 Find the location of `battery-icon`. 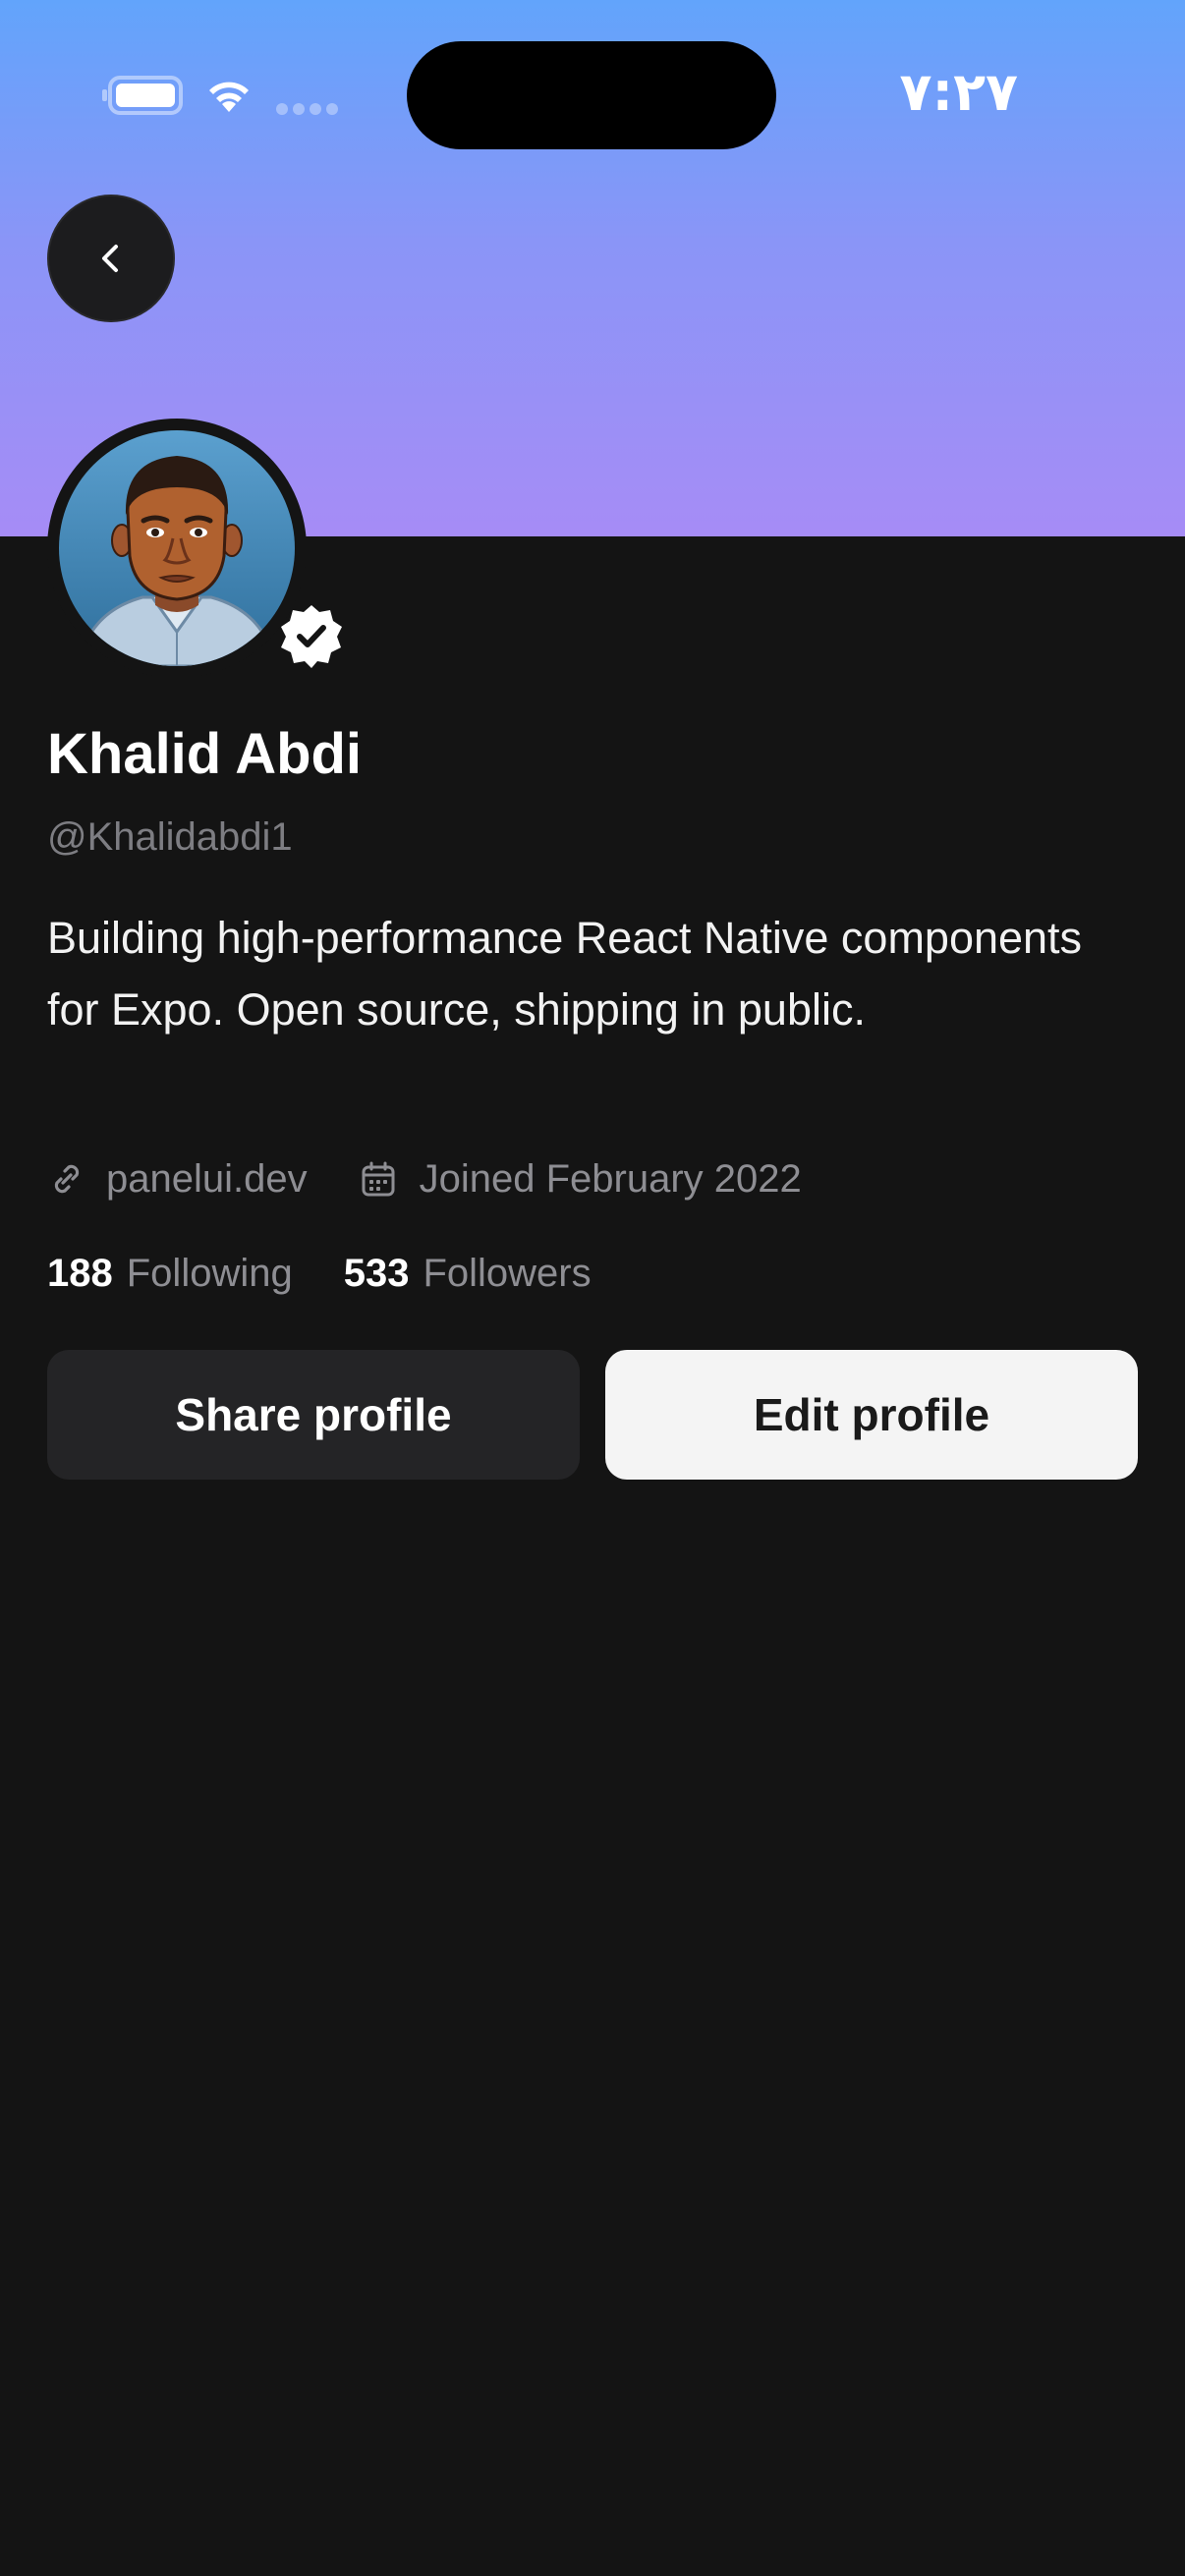

battery-icon is located at coordinates (142, 95).